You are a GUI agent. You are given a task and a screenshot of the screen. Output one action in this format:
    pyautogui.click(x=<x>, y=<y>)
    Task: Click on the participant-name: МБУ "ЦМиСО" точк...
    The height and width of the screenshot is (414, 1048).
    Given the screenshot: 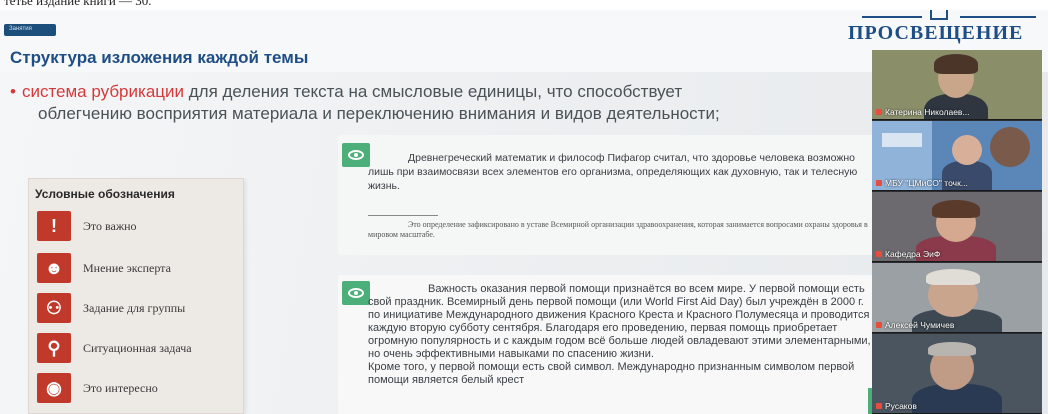 What is the action you would take?
    pyautogui.click(x=922, y=183)
    